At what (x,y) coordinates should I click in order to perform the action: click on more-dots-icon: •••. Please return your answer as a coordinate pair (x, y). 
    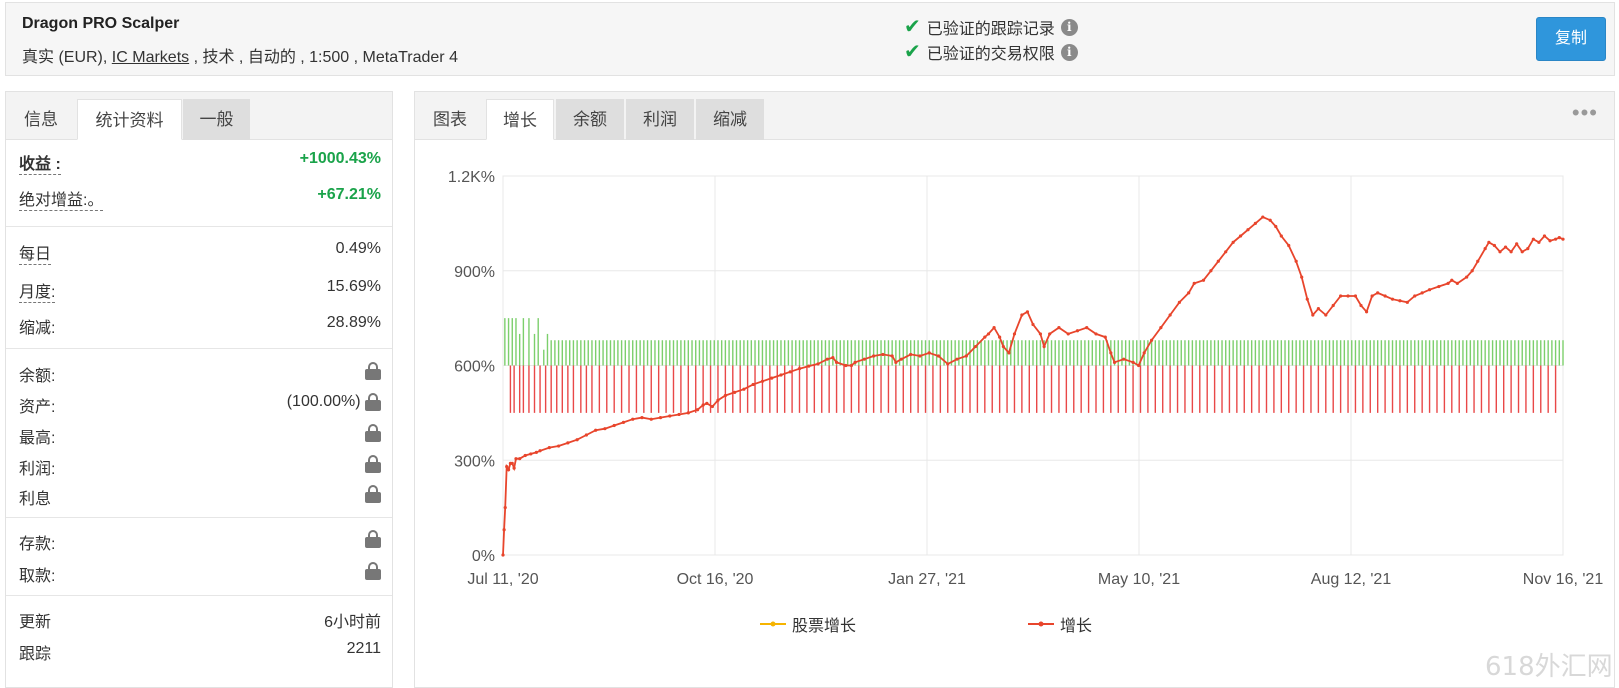
    Looking at the image, I should click on (1585, 113).